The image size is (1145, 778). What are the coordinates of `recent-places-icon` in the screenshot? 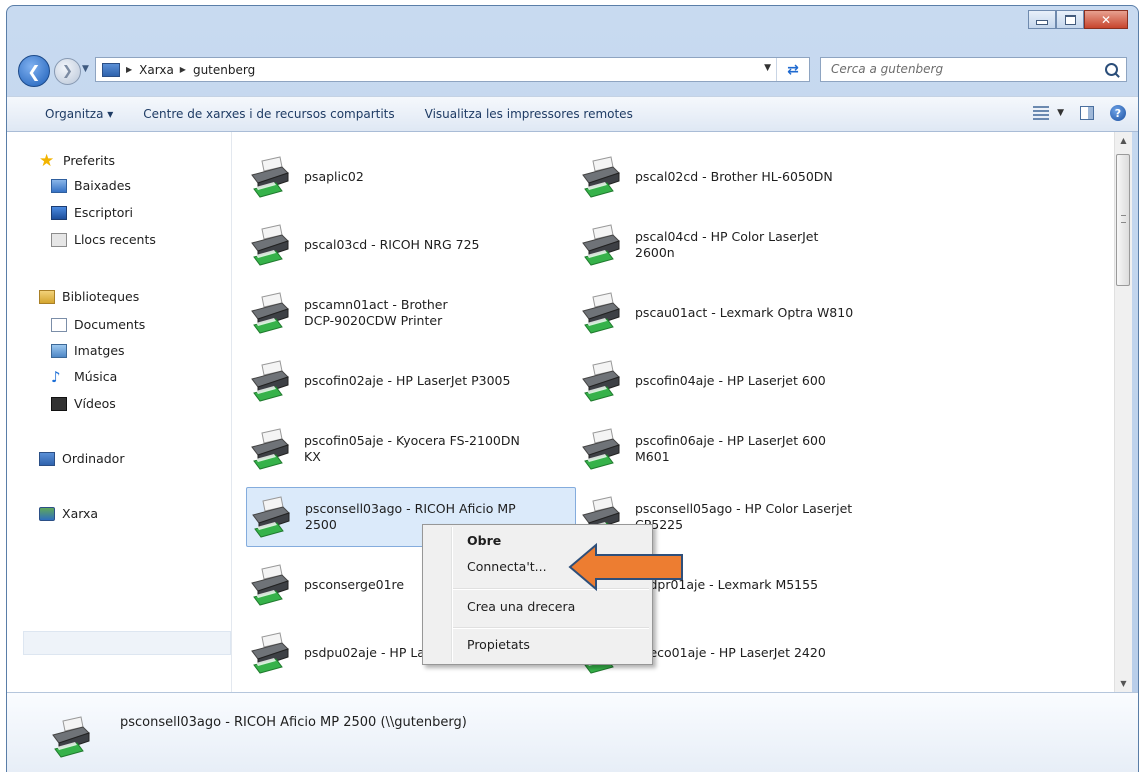 It's located at (59, 239).